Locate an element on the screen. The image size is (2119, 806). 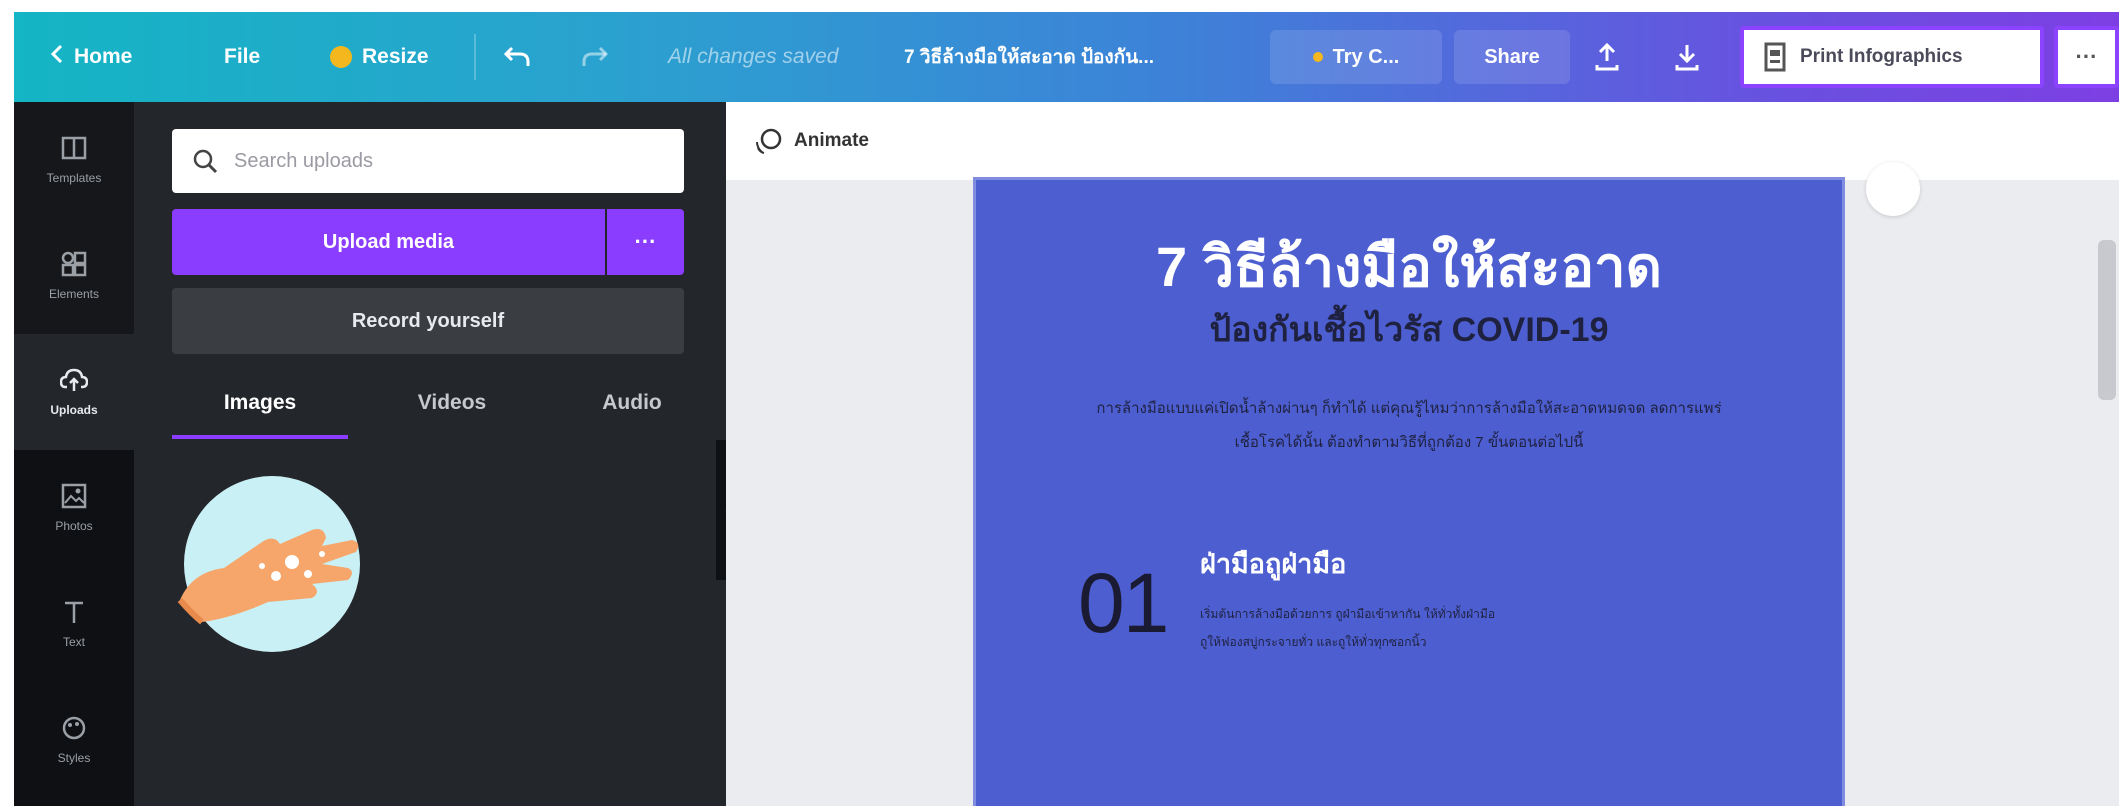
undo-icon is located at coordinates (516, 56).